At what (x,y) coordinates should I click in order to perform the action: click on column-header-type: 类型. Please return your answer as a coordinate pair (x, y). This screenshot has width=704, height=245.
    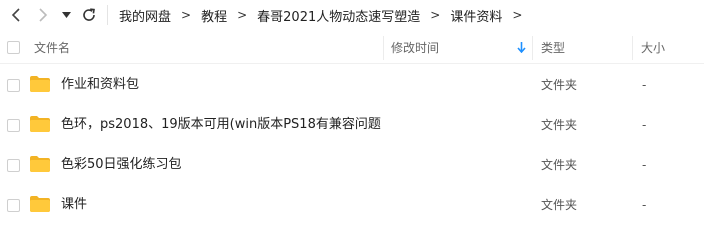
    Looking at the image, I should click on (553, 47).